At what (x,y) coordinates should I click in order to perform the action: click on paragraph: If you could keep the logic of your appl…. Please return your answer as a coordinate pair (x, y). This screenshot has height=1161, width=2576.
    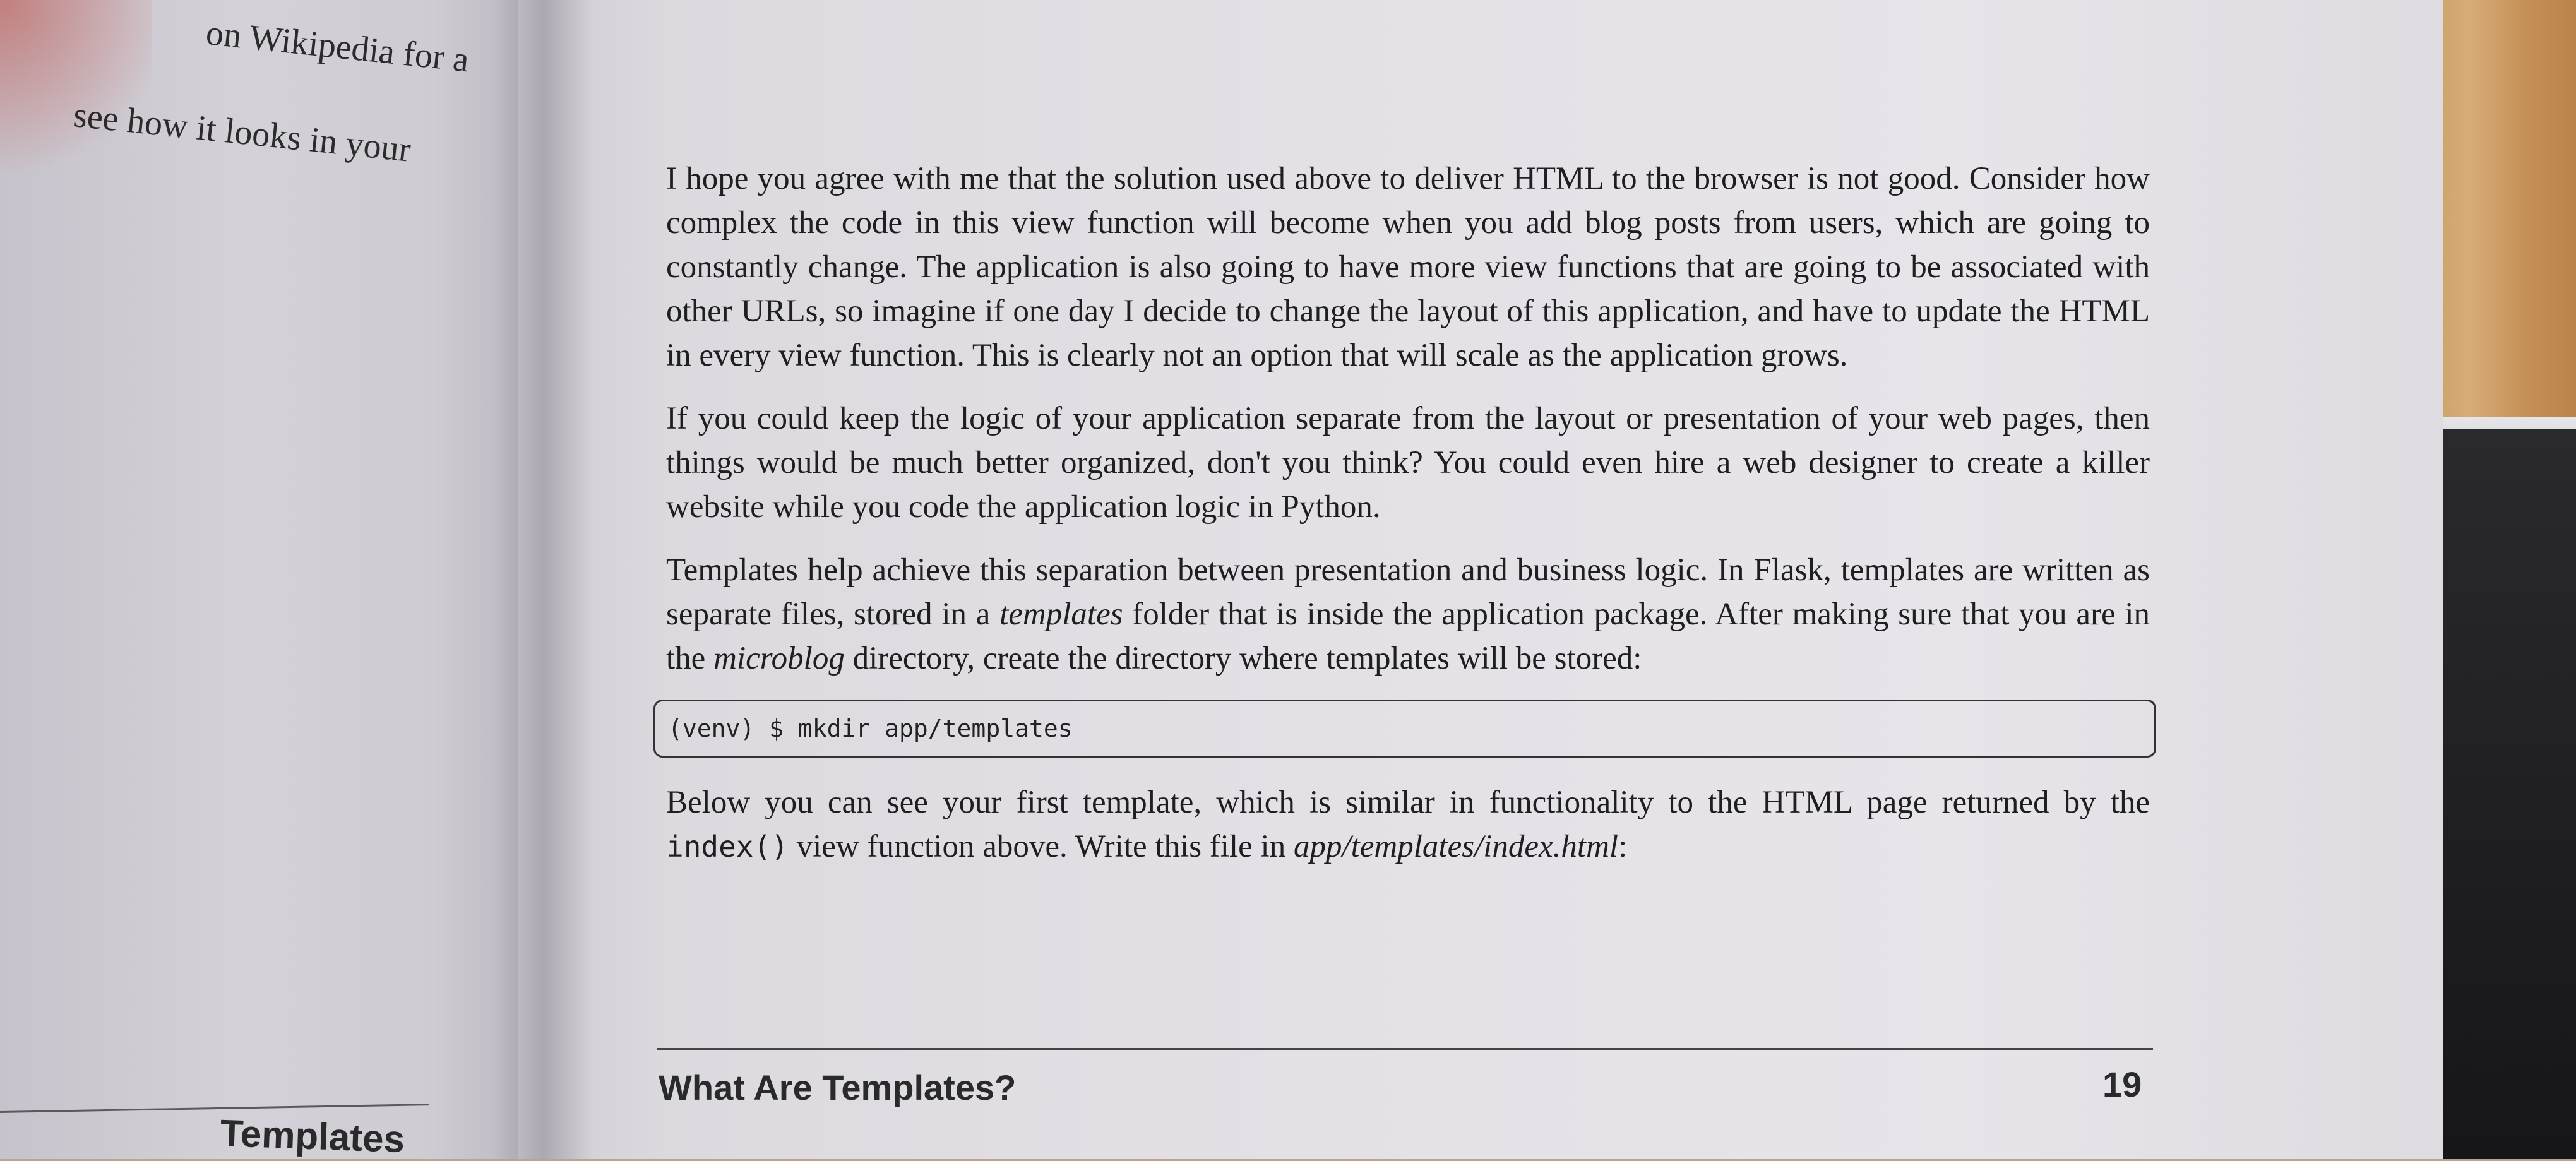
    Looking at the image, I should click on (1408, 463).